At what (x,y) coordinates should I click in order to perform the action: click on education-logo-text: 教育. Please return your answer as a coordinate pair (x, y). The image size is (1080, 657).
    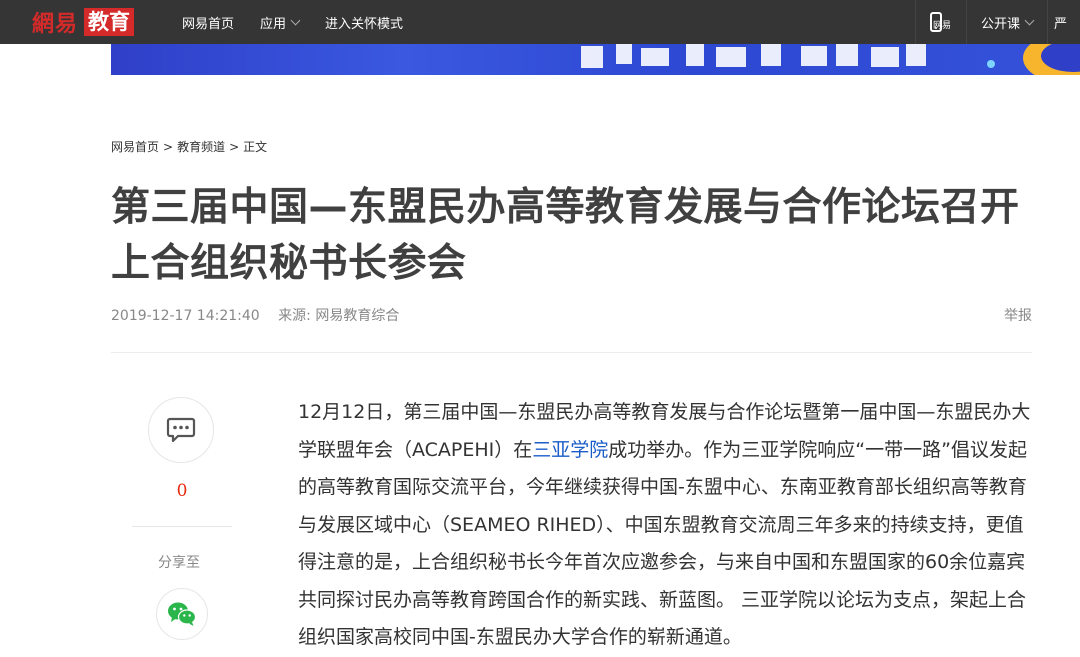
    Looking at the image, I should click on (109, 22).